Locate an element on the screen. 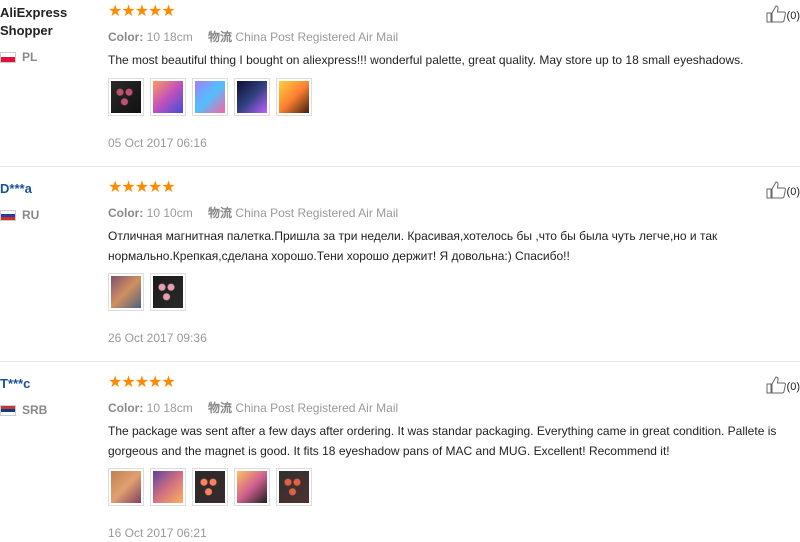 The height and width of the screenshot is (542, 800). reviewer-name: AliExpress Shopper is located at coordinates (34, 21).